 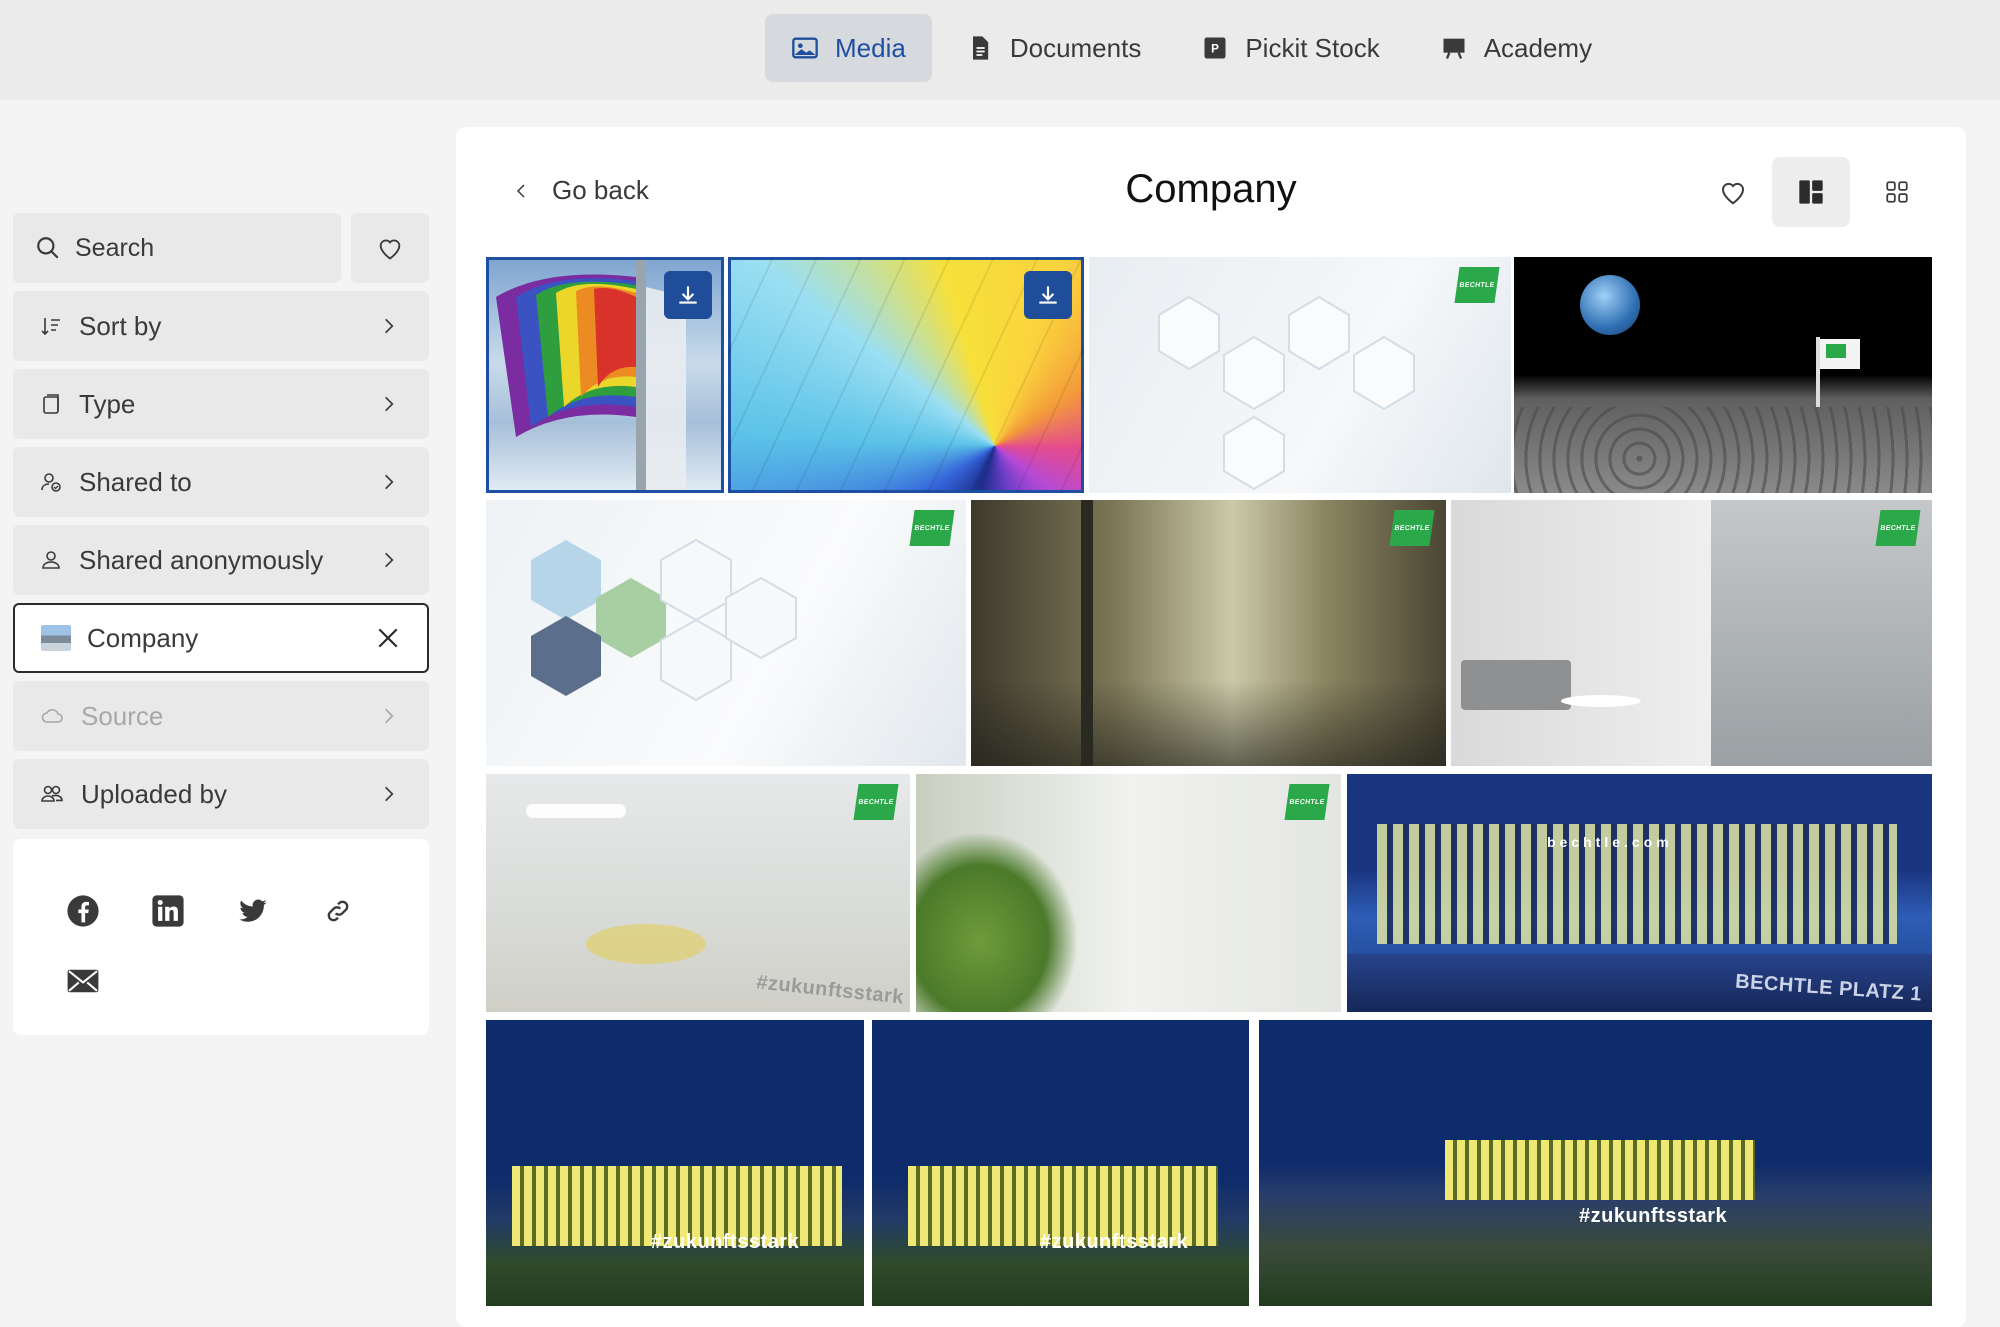 What do you see at coordinates (221, 716) in the screenshot?
I see `filter-source: Source` at bounding box center [221, 716].